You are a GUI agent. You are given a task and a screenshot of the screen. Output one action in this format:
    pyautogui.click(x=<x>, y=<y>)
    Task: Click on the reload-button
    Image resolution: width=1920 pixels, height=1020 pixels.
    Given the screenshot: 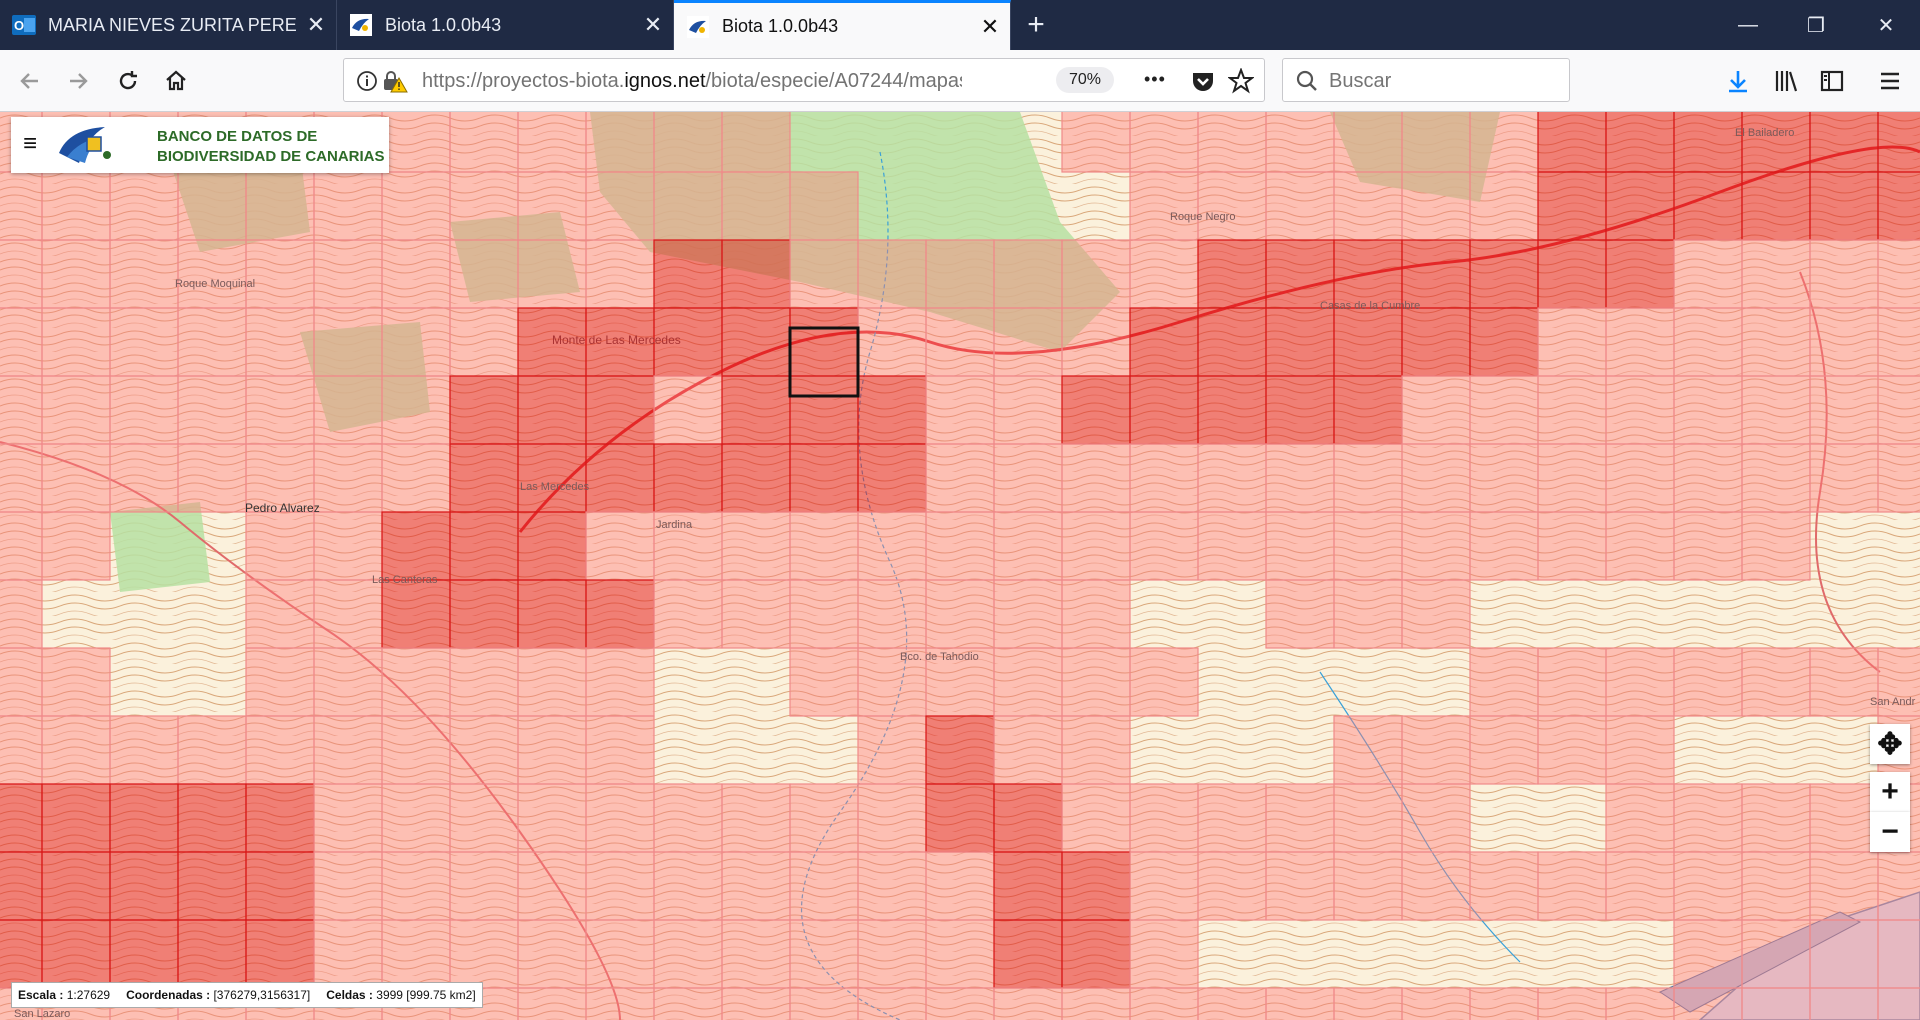 What is the action you would take?
    pyautogui.click(x=128, y=81)
    